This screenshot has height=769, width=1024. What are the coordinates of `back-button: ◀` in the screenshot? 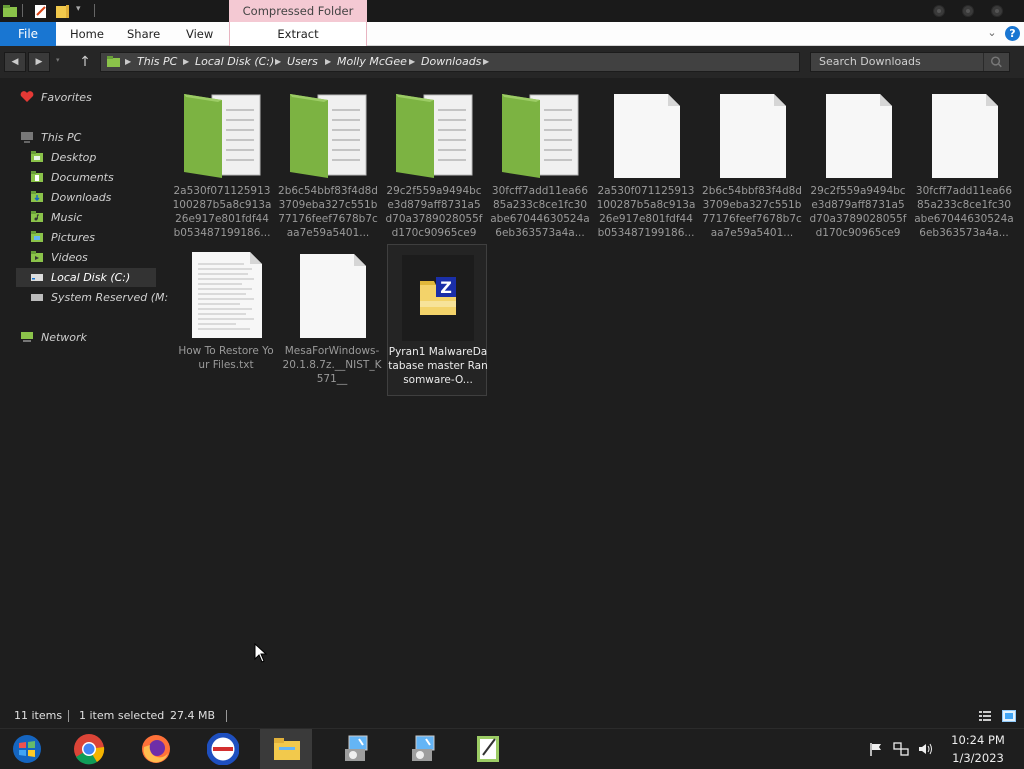 It's located at (15, 62).